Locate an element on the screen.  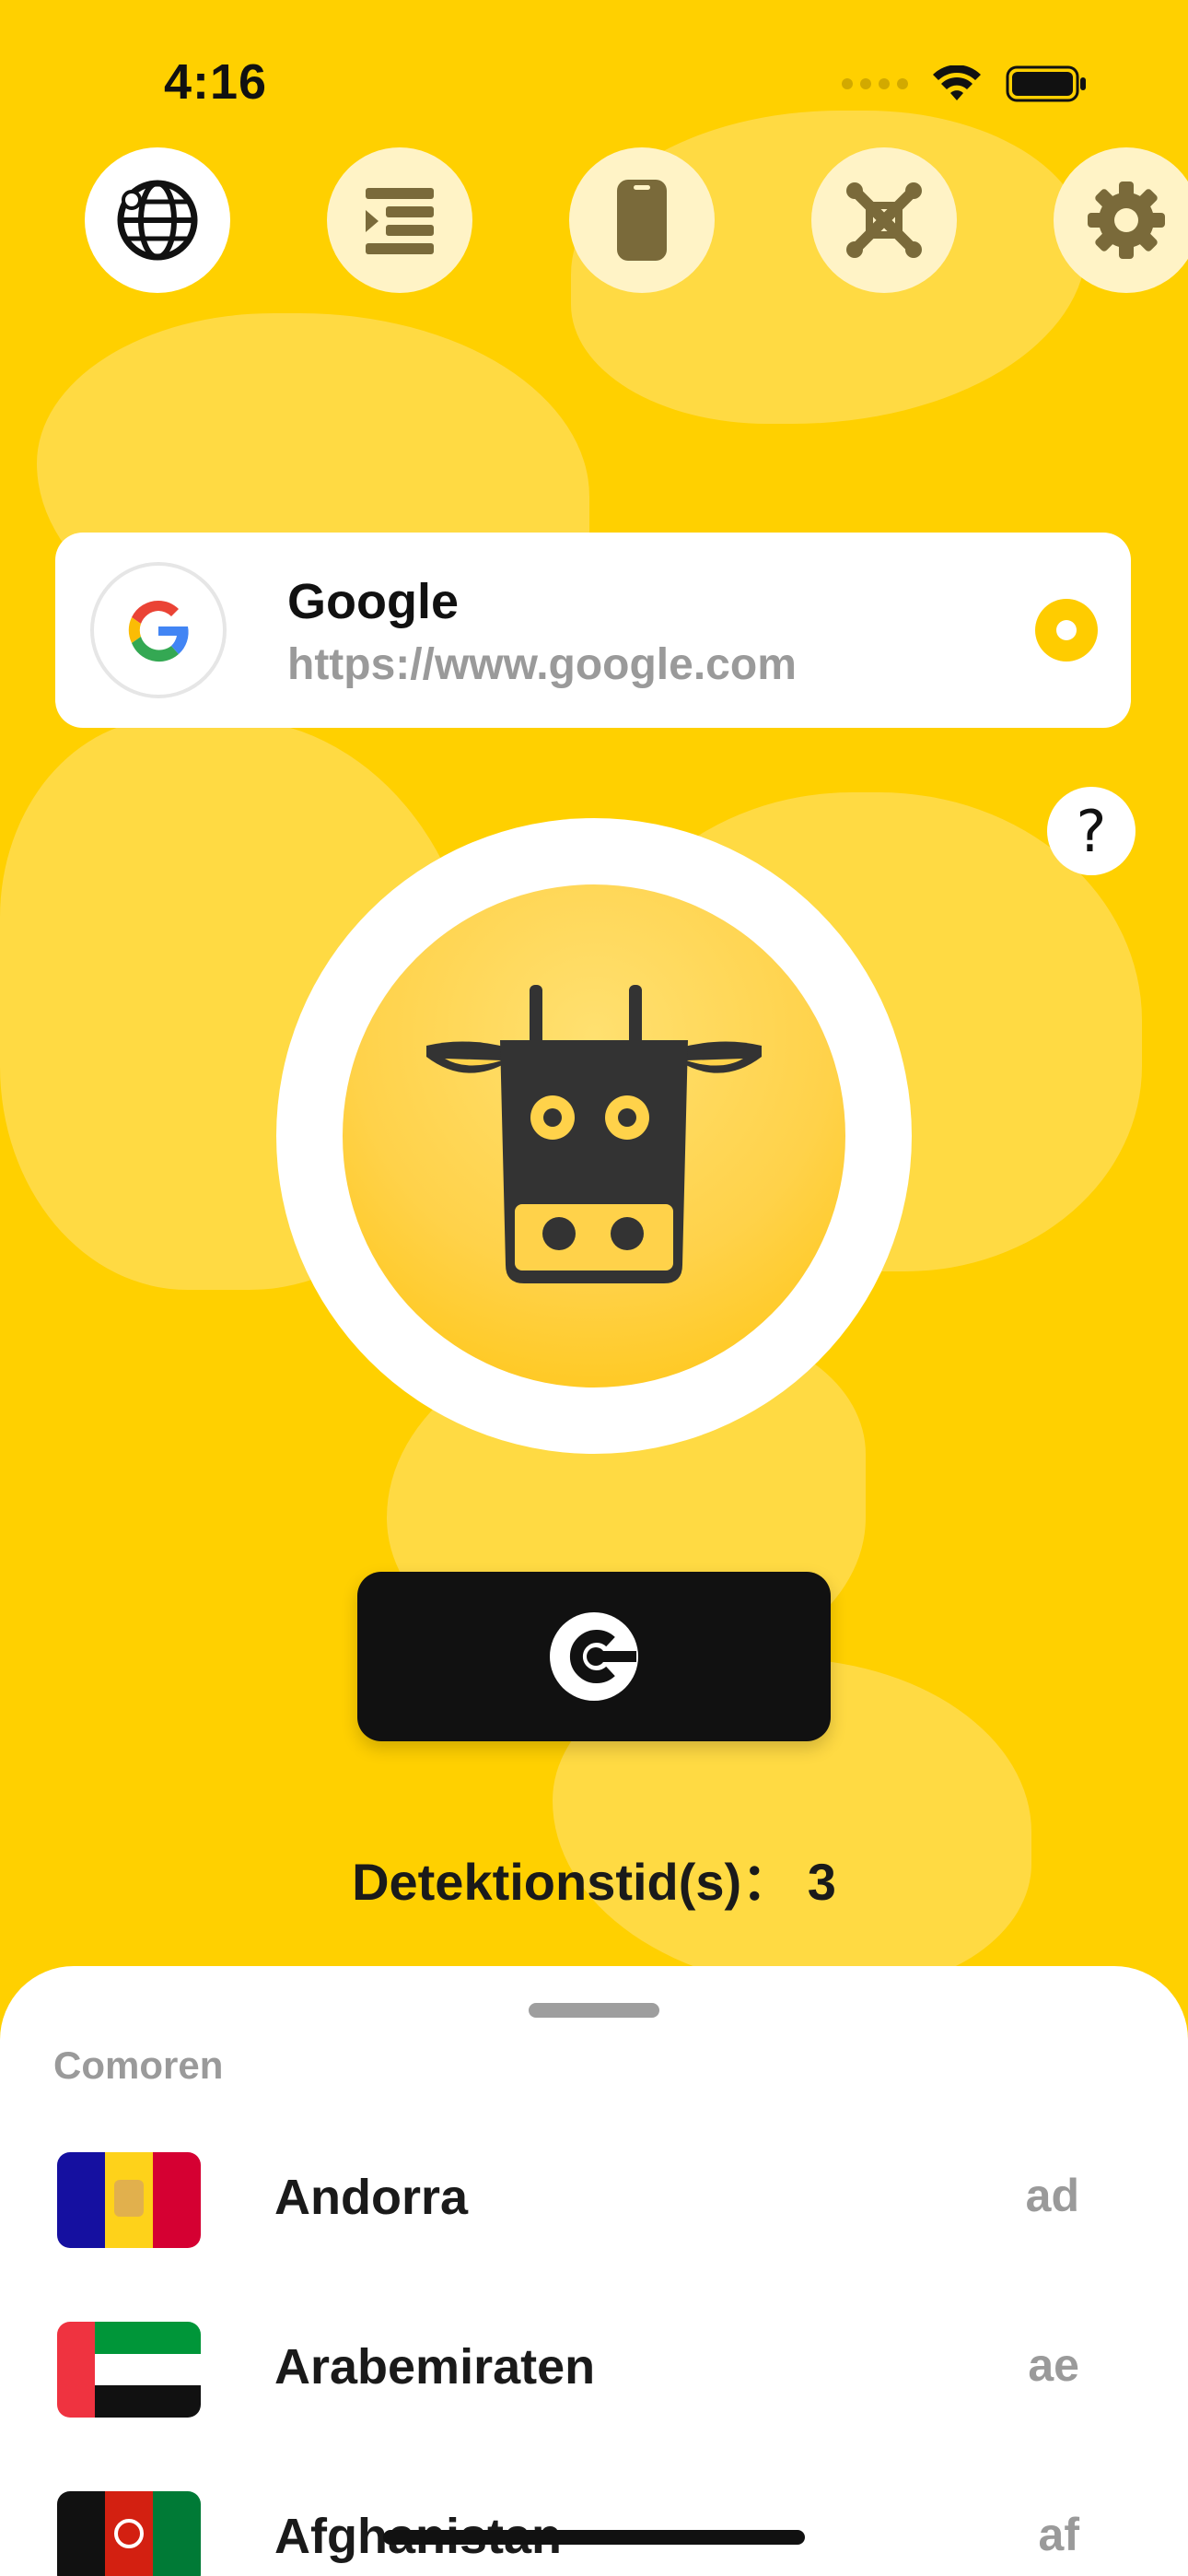
help-button: ? is located at coordinates (1091, 831).